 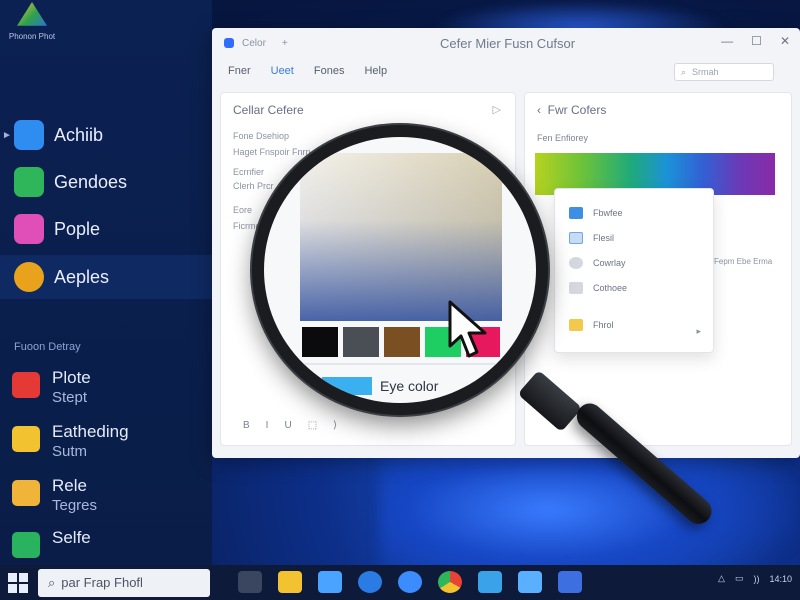 What do you see at coordinates (106, 229) in the screenshot?
I see `sidebar-app-3: Pople` at bounding box center [106, 229].